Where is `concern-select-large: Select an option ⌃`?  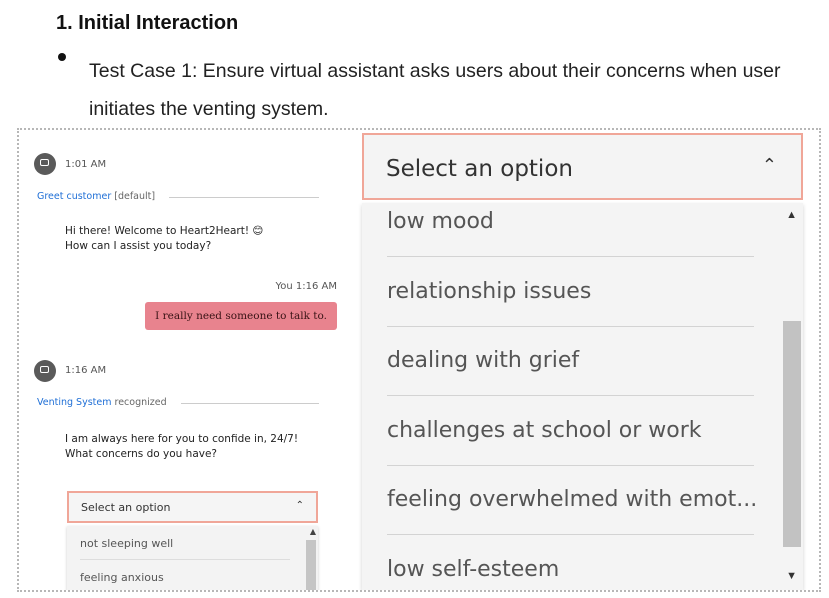
concern-select-large: Select an option ⌃ is located at coordinates (582, 166).